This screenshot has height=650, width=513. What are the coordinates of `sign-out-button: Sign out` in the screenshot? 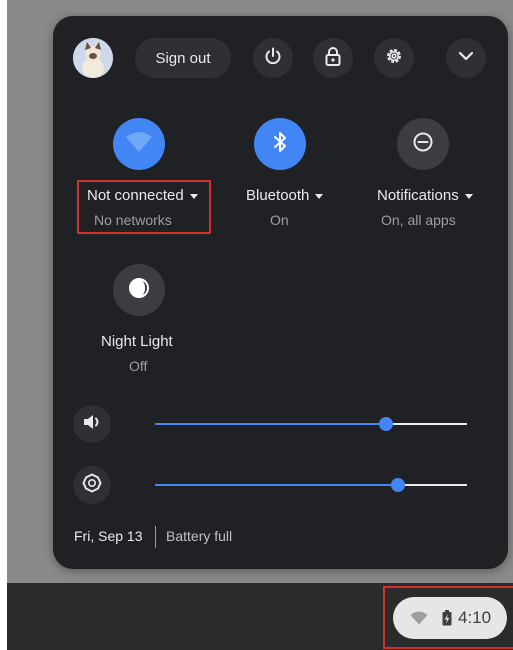 It's located at (183, 58).